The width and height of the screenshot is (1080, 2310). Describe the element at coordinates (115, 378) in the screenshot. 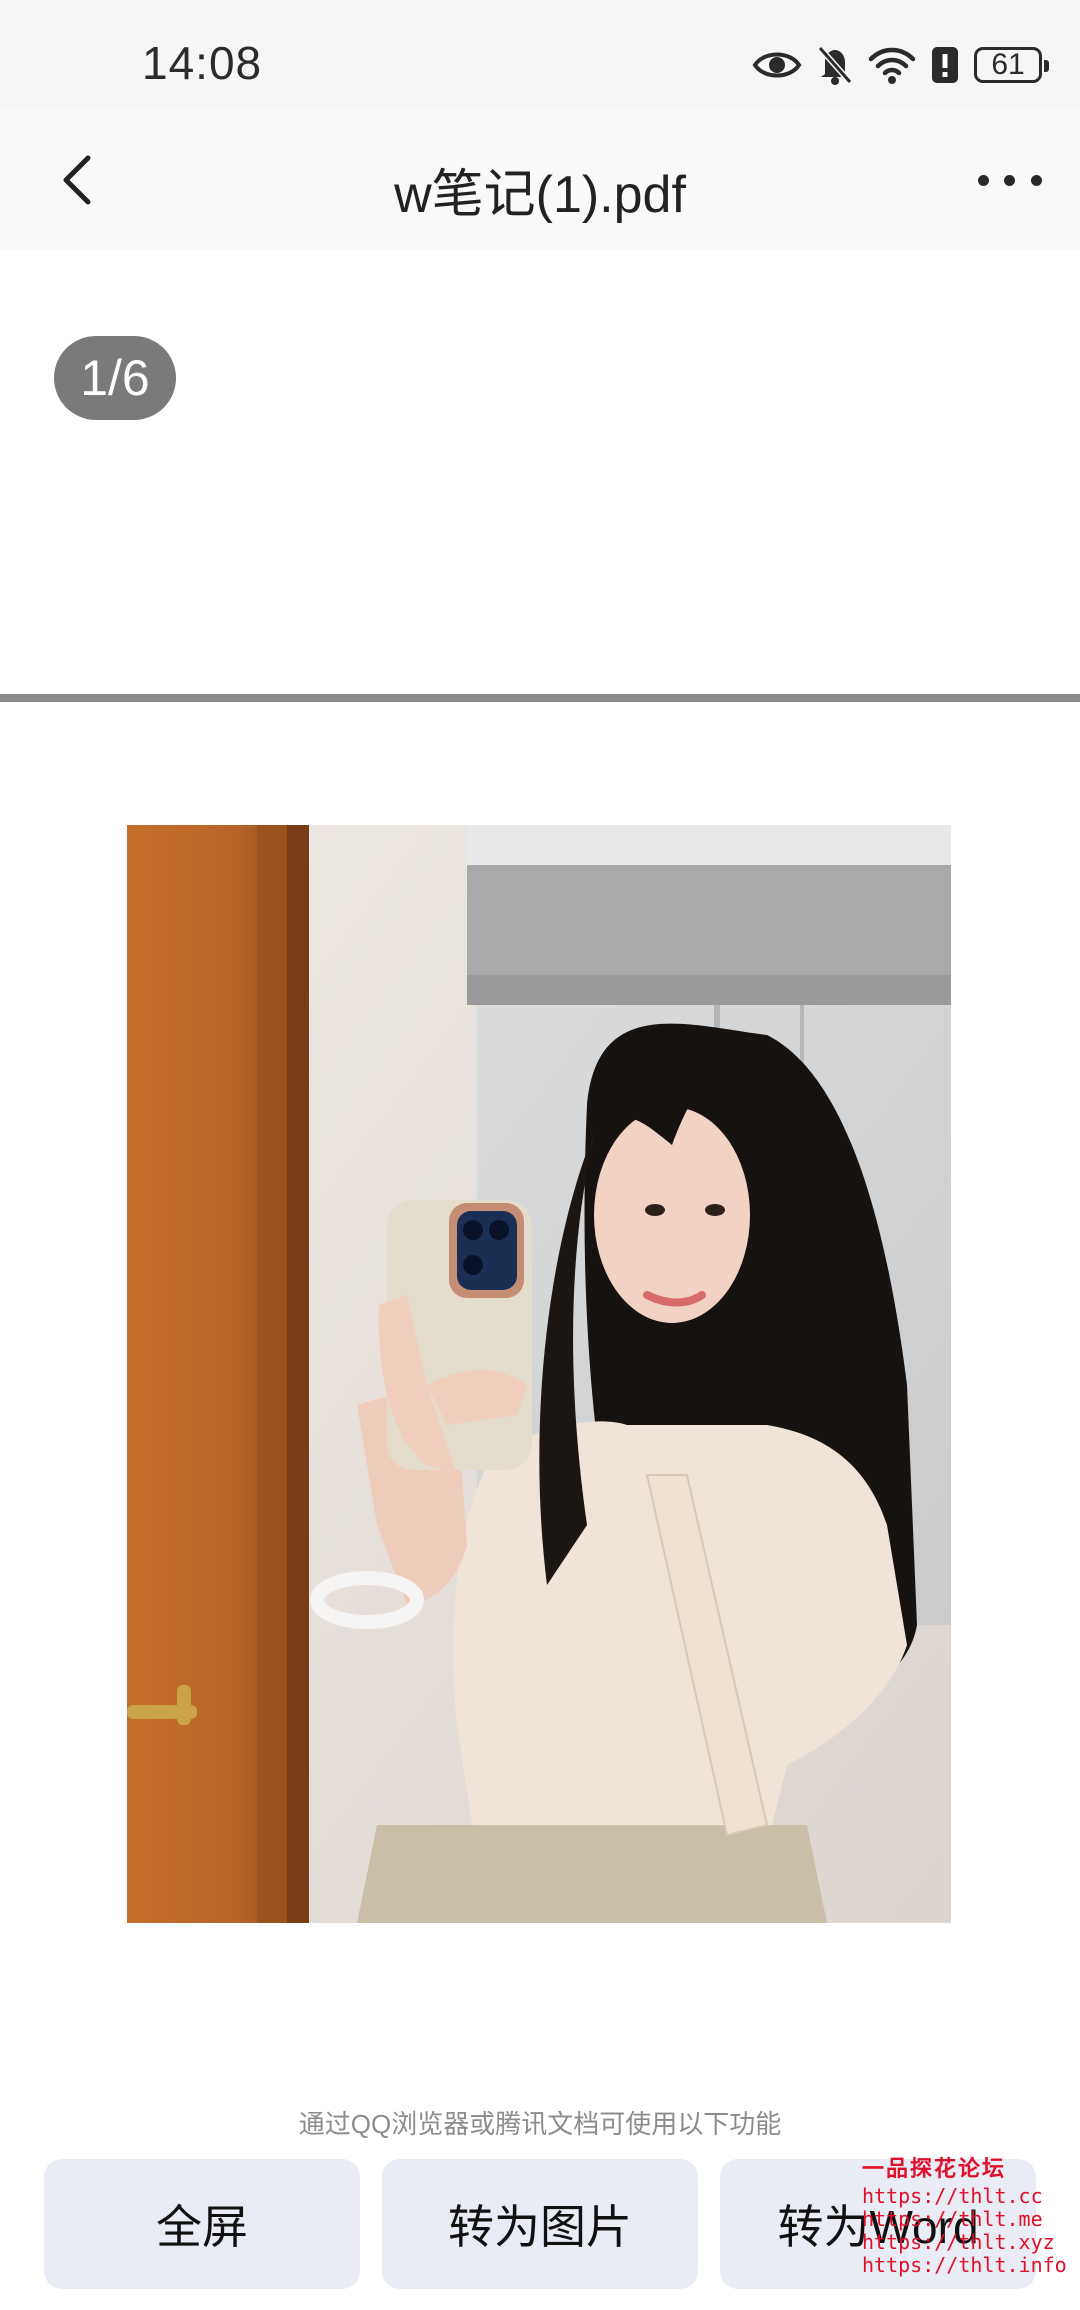

I see `page-indicator: 1/6` at that location.